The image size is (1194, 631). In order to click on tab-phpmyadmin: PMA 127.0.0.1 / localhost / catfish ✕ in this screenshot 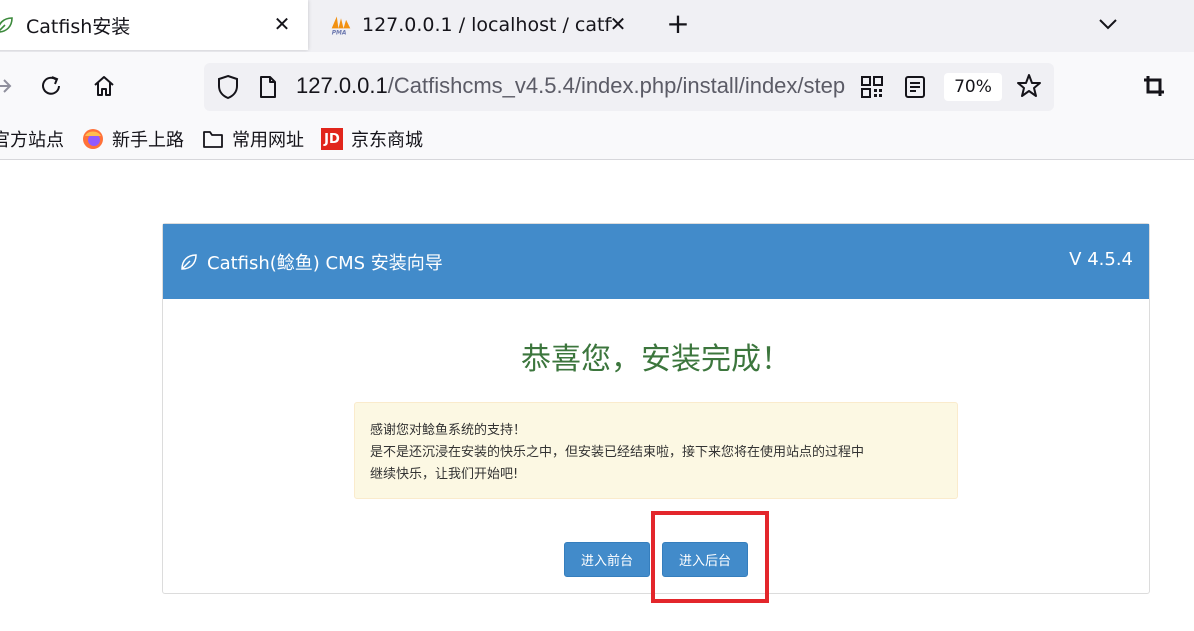, I will do `click(484, 25)`.